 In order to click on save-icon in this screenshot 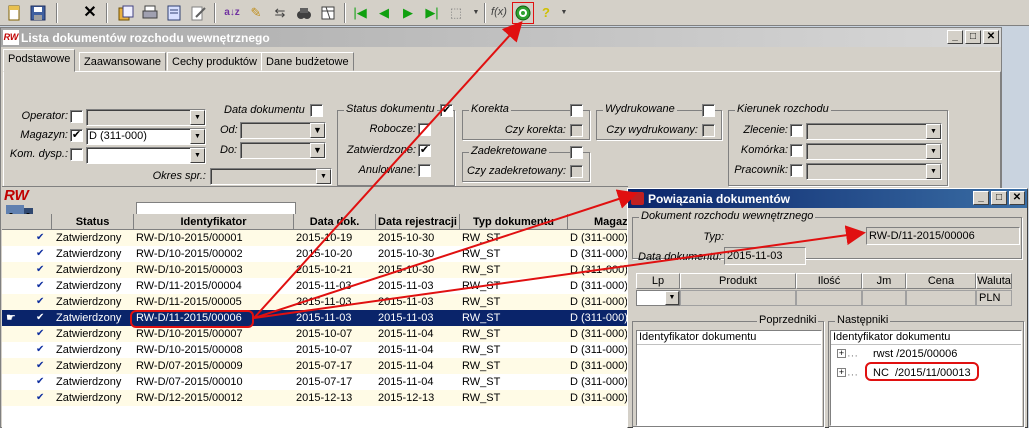, I will do `click(38, 12)`.